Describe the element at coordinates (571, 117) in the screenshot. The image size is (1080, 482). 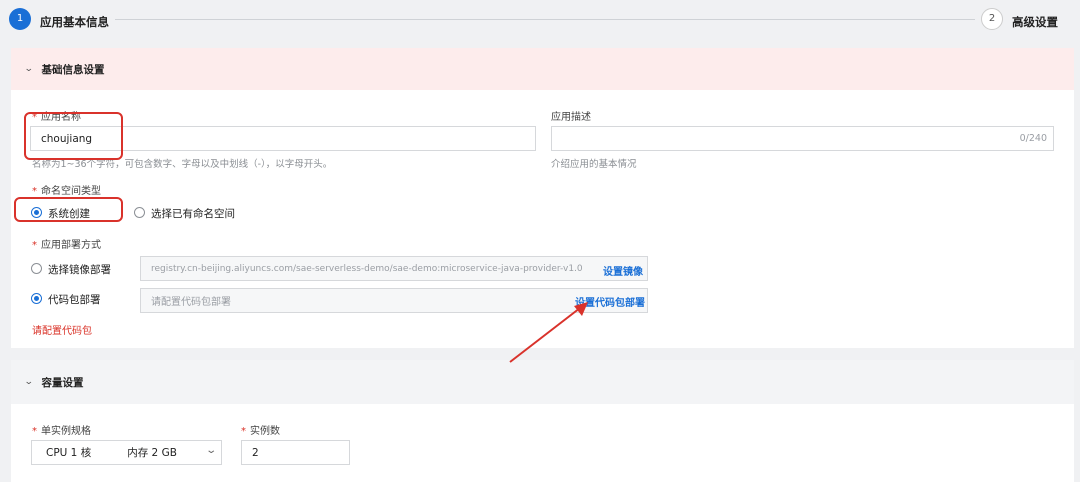
I see `app-desc-label: 应用描述` at that location.